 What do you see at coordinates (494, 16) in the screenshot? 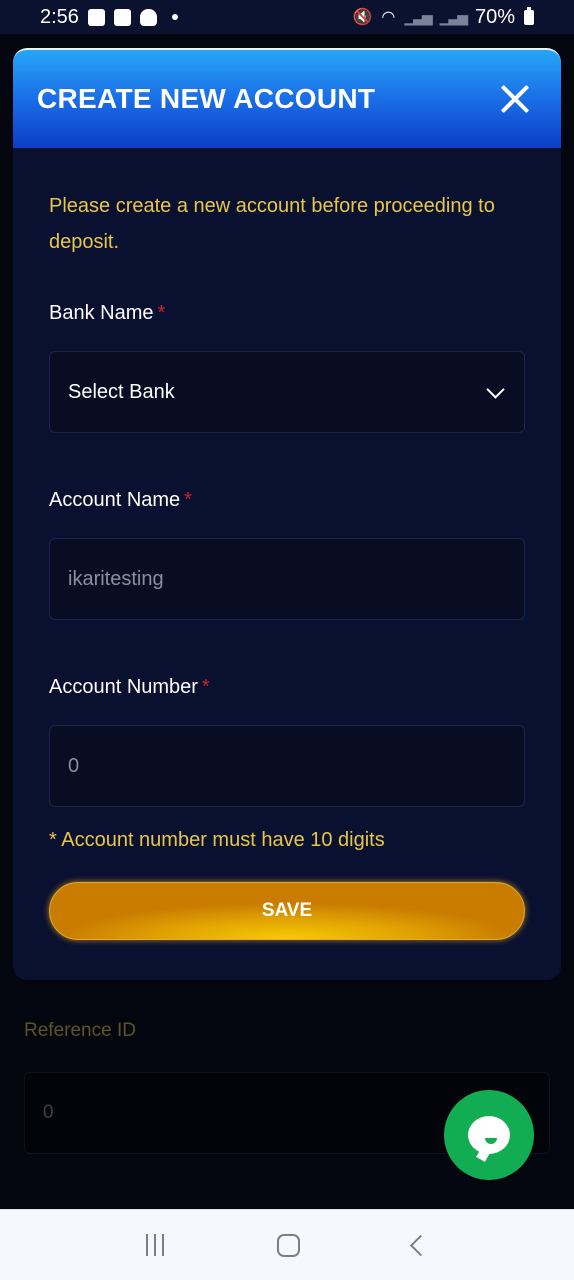
I see `battery-percent: 70%` at bounding box center [494, 16].